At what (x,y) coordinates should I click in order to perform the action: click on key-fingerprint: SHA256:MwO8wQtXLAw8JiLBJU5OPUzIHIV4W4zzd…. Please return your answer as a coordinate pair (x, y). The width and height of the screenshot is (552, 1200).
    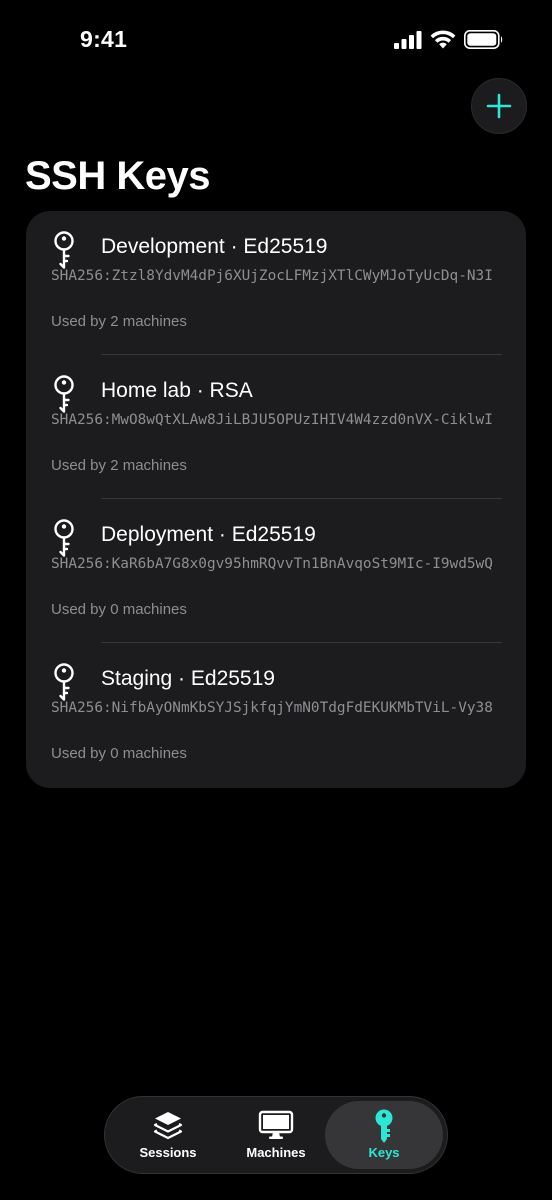
    Looking at the image, I should click on (272, 420).